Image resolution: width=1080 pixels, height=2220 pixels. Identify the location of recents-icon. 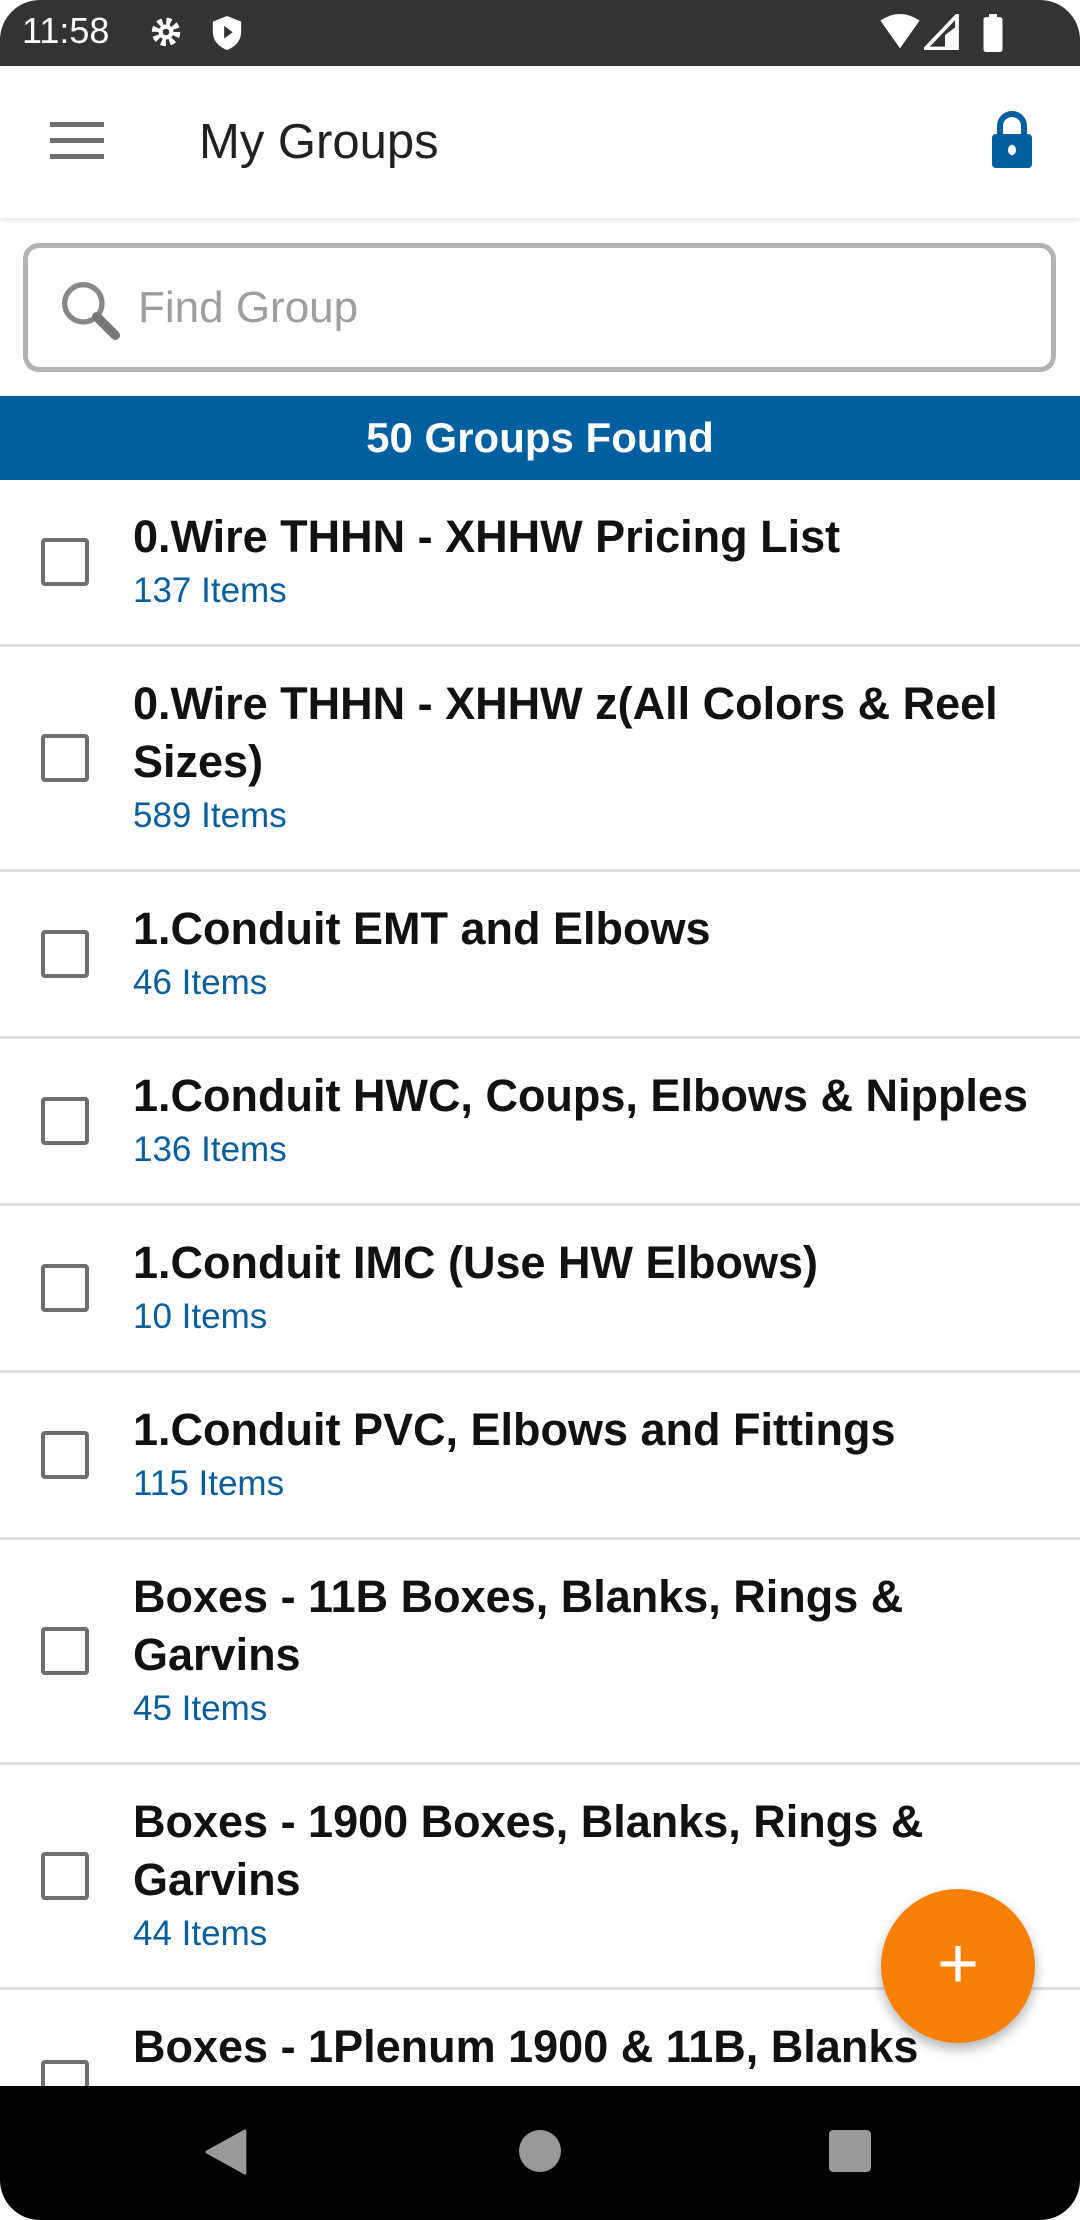
(850, 2151).